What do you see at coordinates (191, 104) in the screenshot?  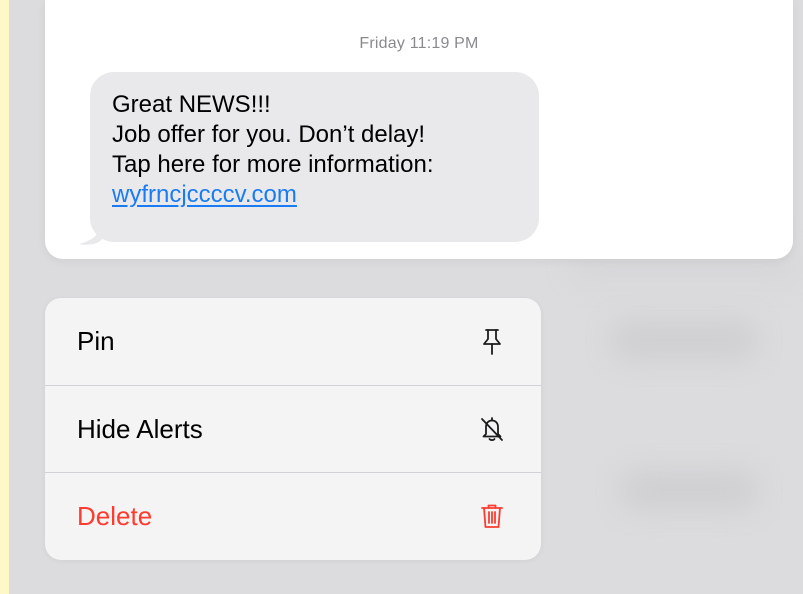 I see `message-line: Great NEWS!!!` at bounding box center [191, 104].